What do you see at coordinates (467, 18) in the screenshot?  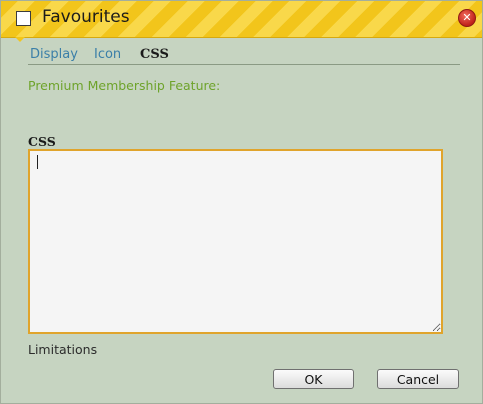 I see `close-icon: ✕` at bounding box center [467, 18].